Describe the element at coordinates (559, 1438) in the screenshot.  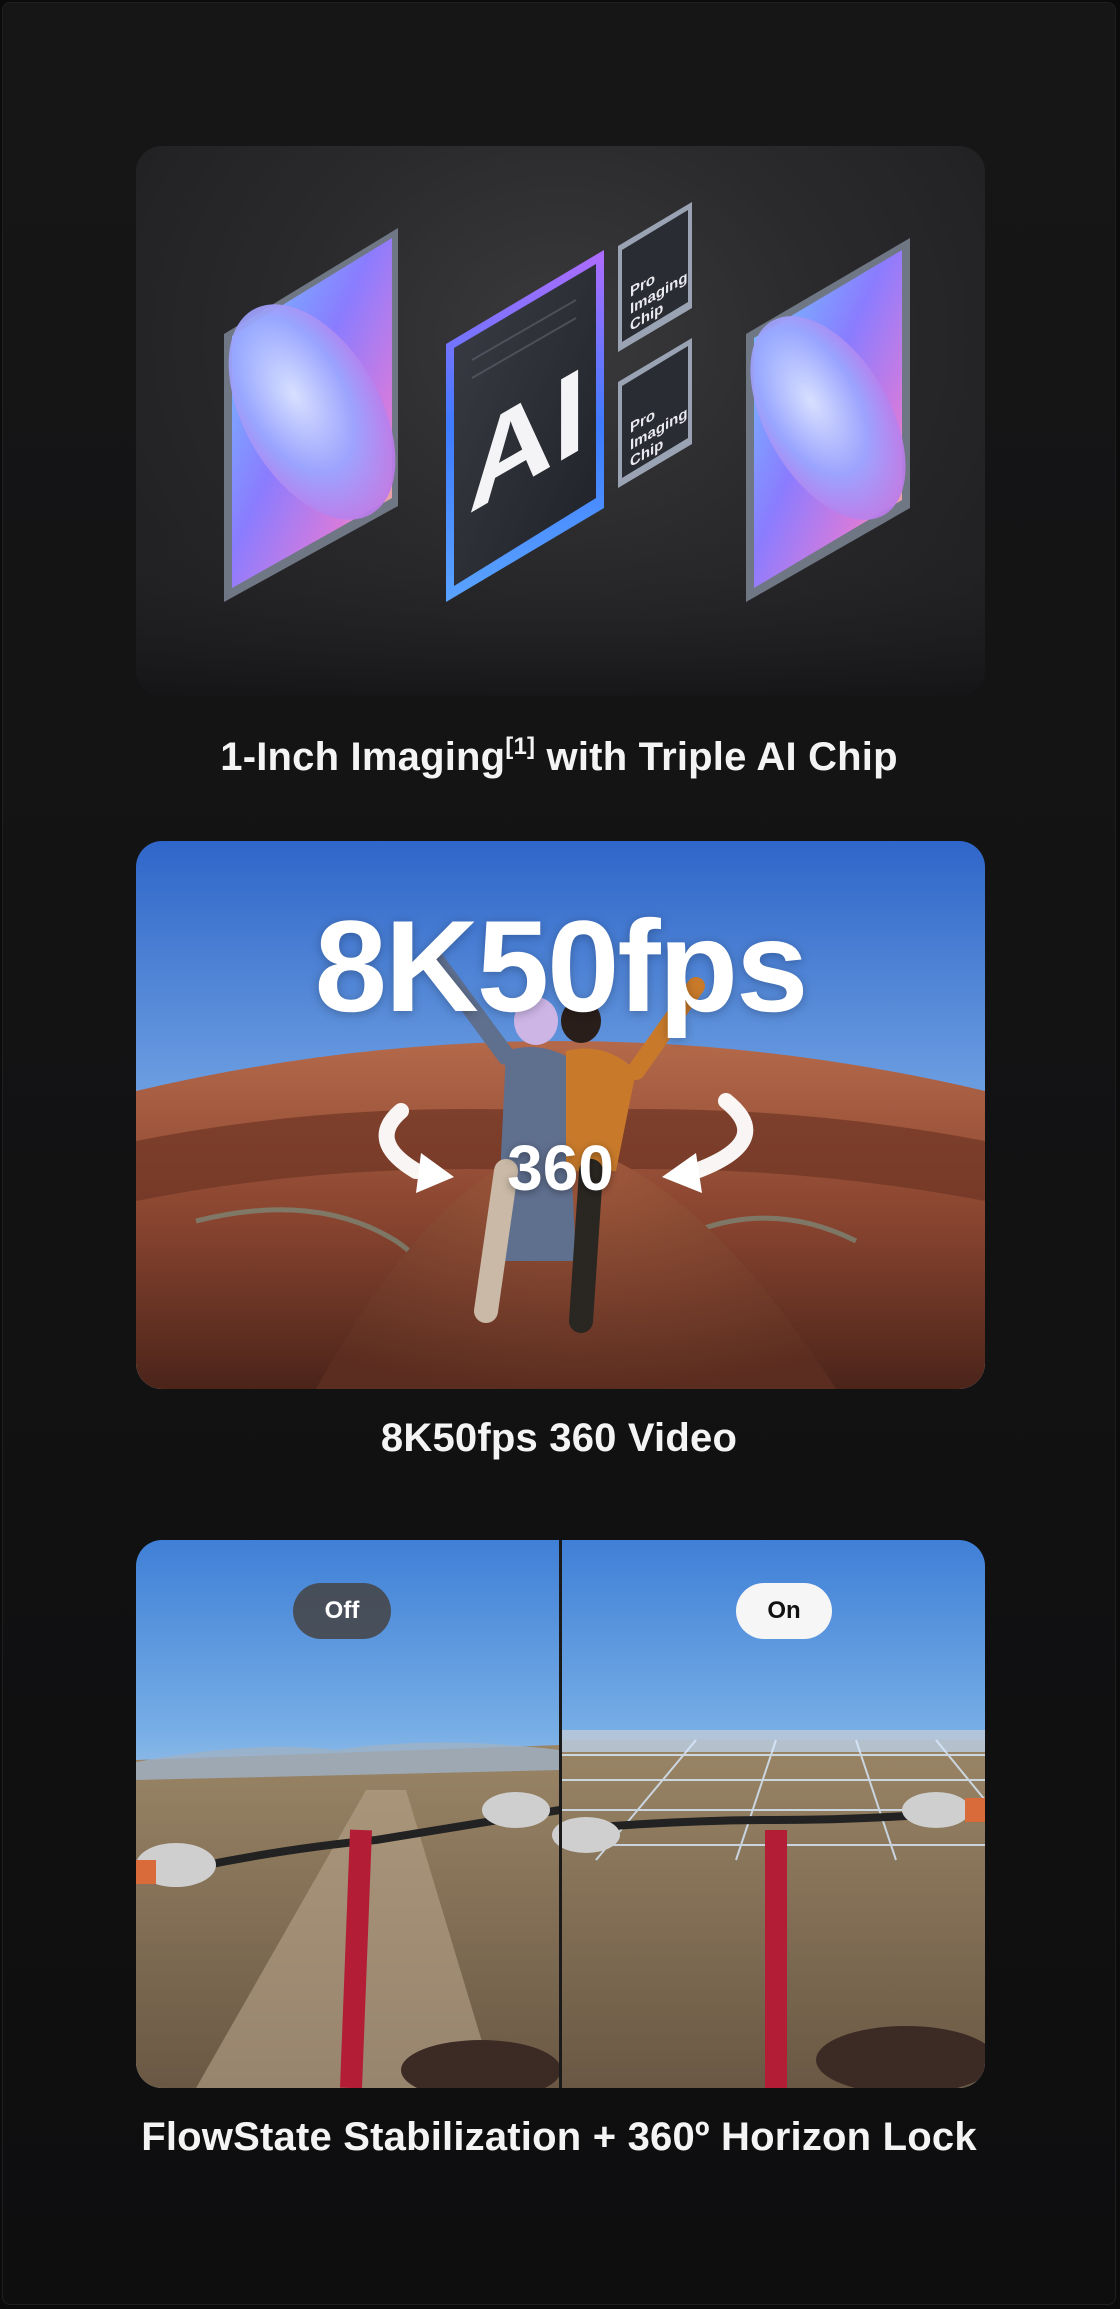
I see `video-caption: 8K50fps 360 Video` at that location.